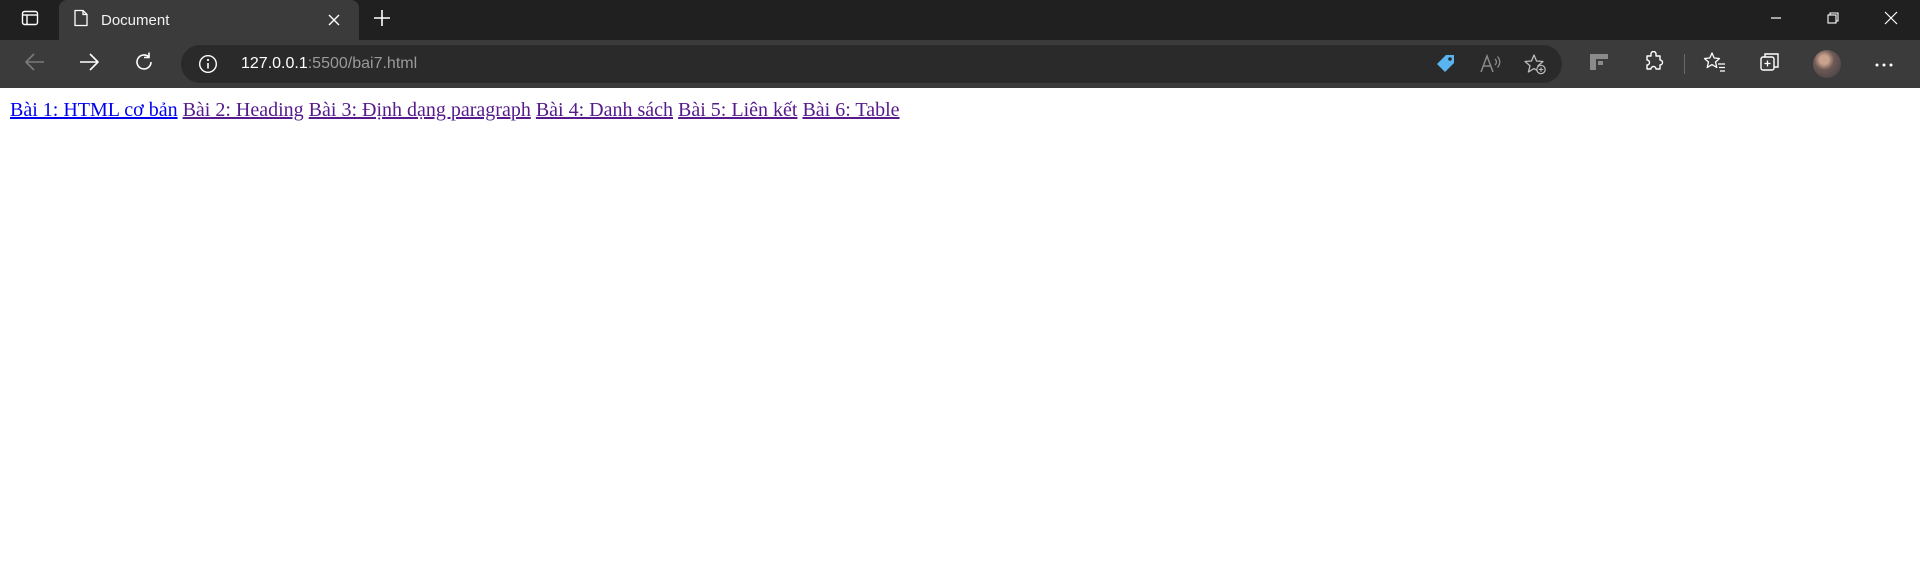 This screenshot has height=570, width=1920. What do you see at coordinates (209, 20) in the screenshot?
I see `tab-document: Document` at bounding box center [209, 20].